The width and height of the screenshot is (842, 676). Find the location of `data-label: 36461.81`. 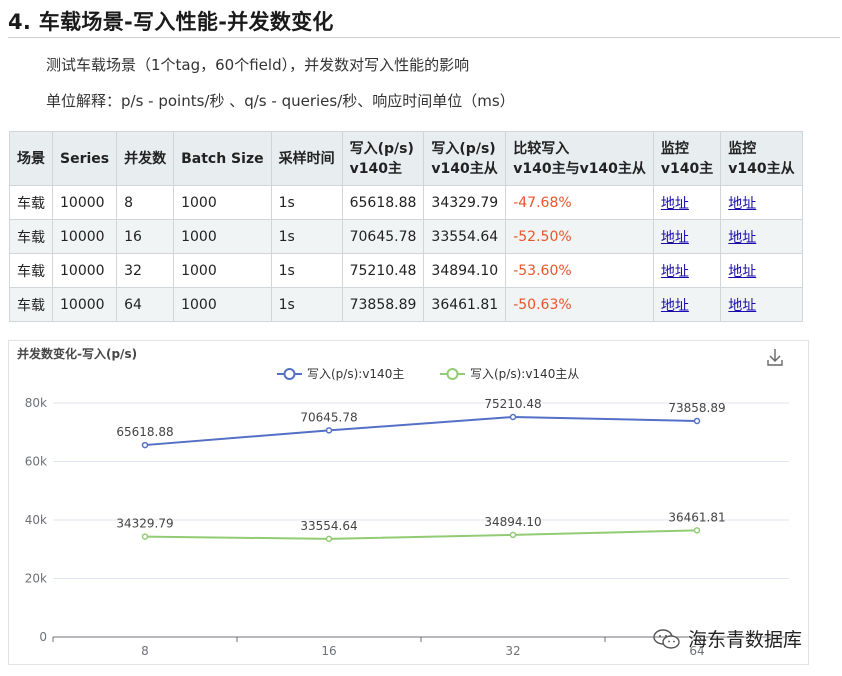

data-label: 36461.81 is located at coordinates (696, 517).